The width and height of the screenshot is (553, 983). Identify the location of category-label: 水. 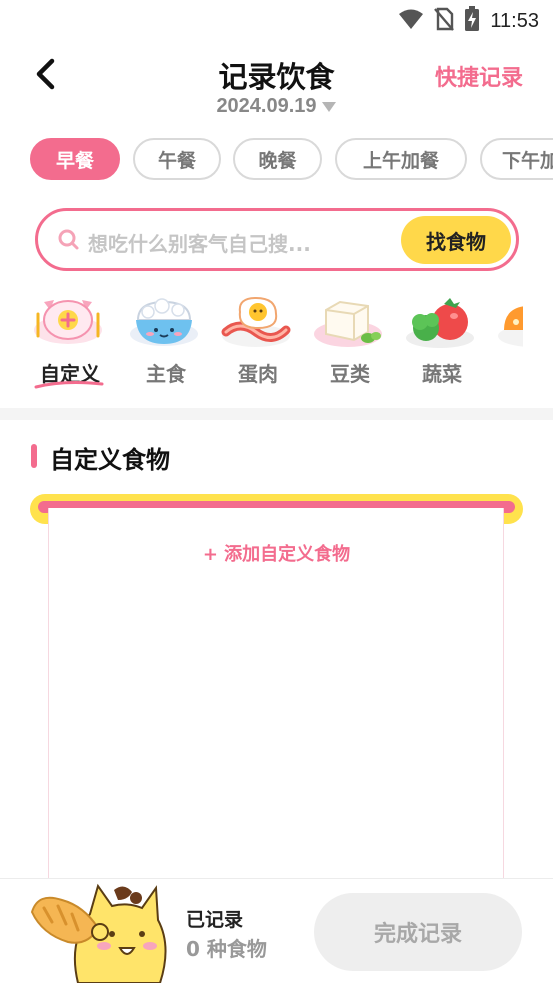
(508, 372).